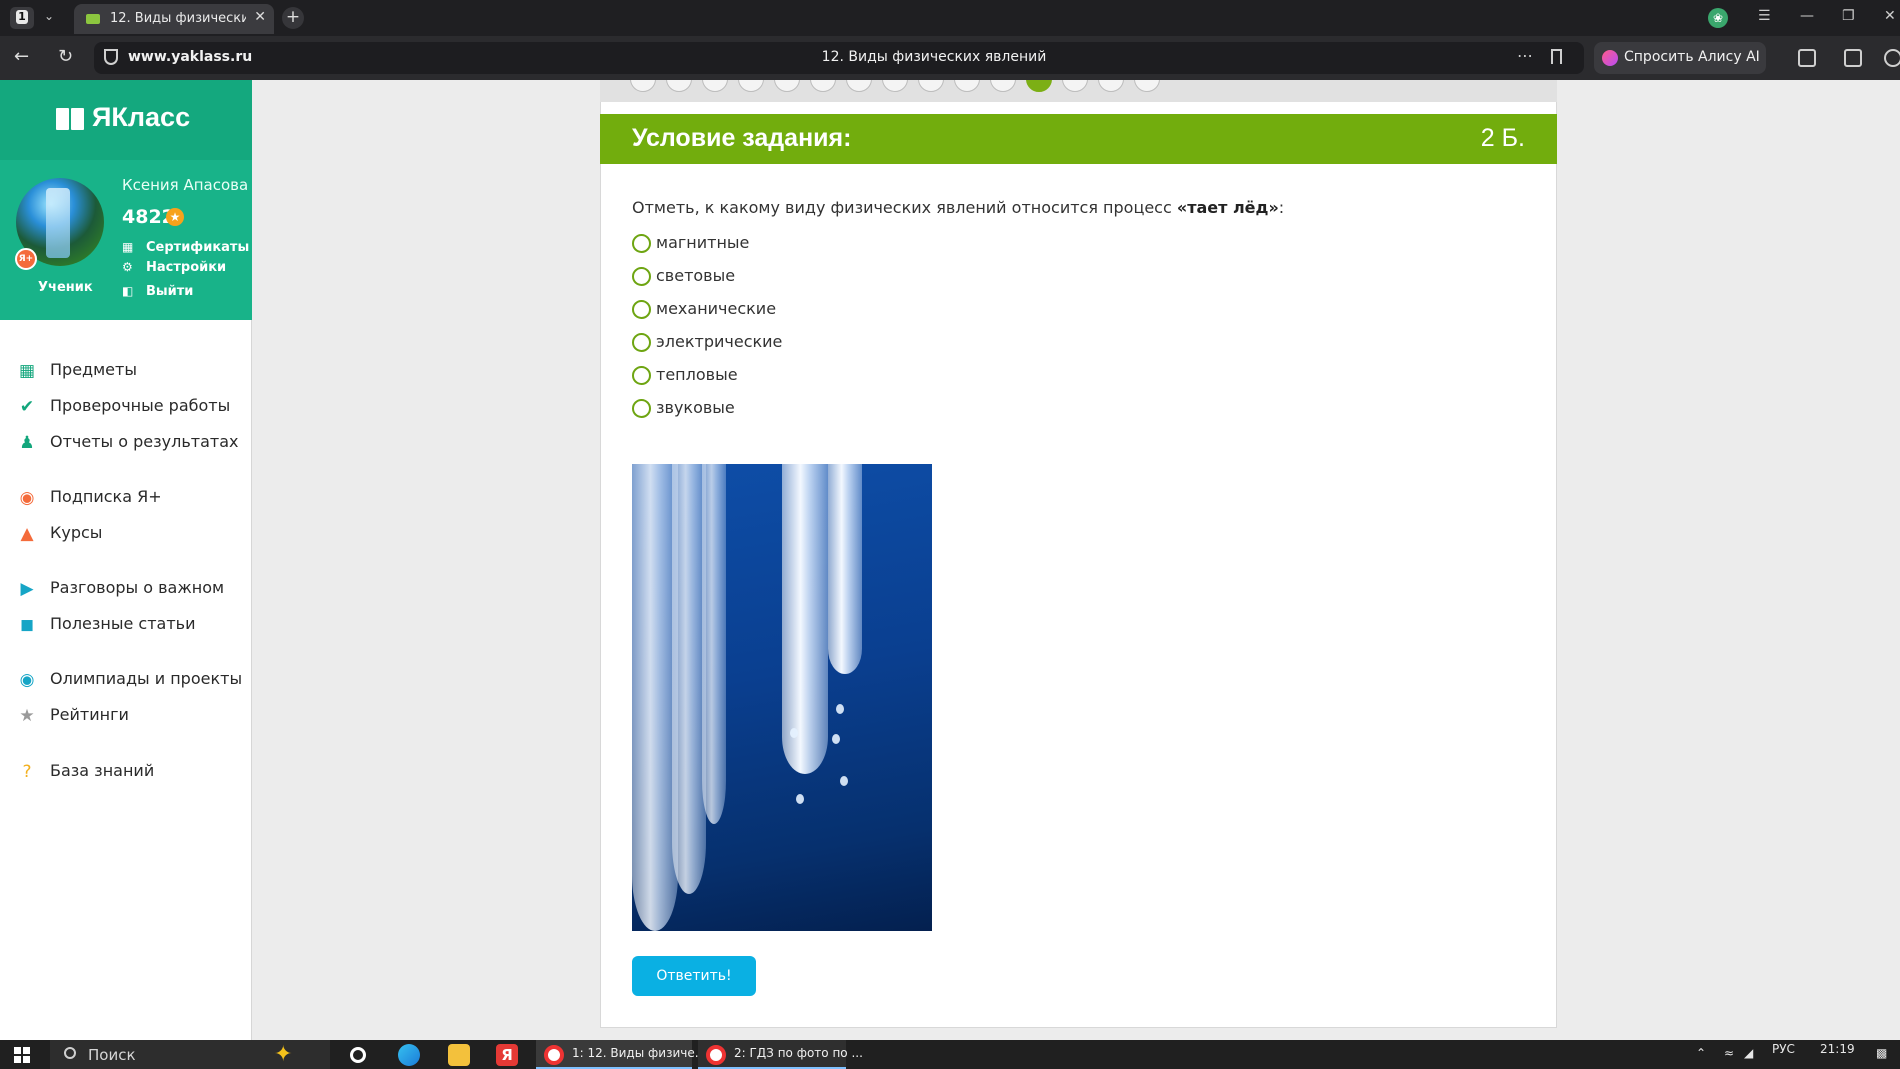 The width and height of the screenshot is (1900, 1069). What do you see at coordinates (141, 117) in the screenshot?
I see `brand-name: ЯКласс` at bounding box center [141, 117].